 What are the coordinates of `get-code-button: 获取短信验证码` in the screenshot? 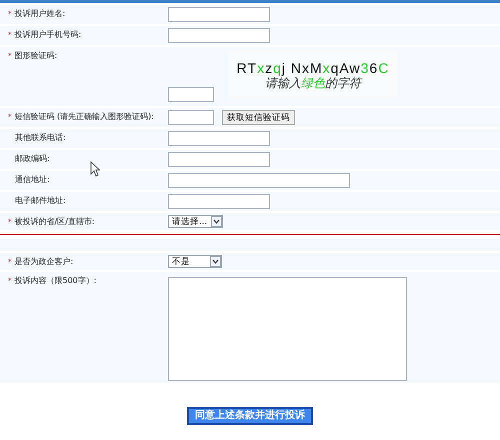 It's located at (258, 117).